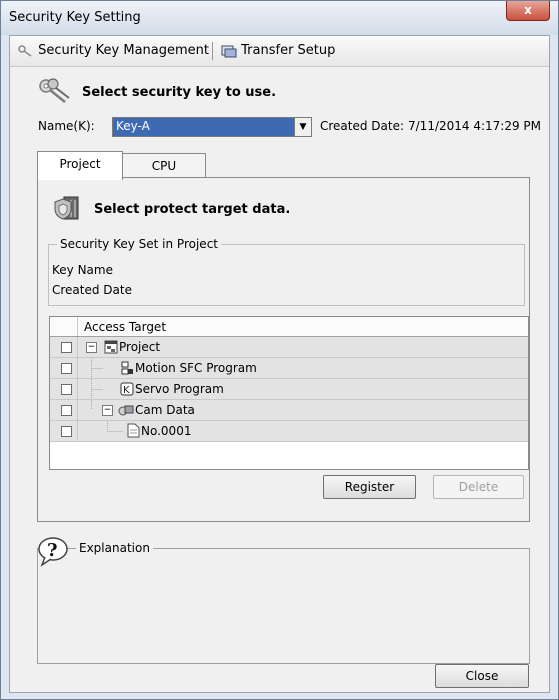  I want to click on tree-node-label: Motion SFC Program, so click(196, 368).